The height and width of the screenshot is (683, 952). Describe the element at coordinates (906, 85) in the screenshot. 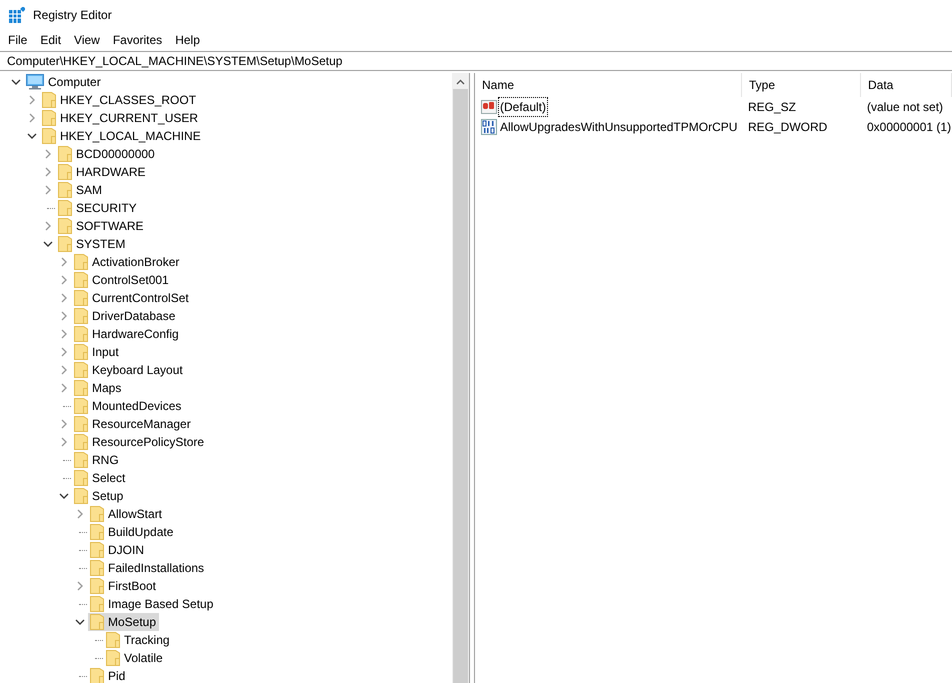

I see `column-header: Data` at that location.